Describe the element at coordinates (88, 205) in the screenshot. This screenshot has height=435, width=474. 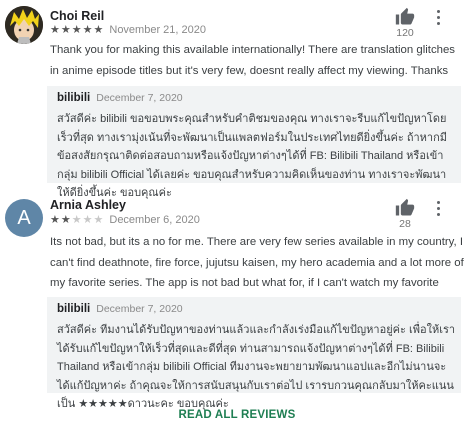
I see `reviewer-name: Arnia Ashley` at that location.